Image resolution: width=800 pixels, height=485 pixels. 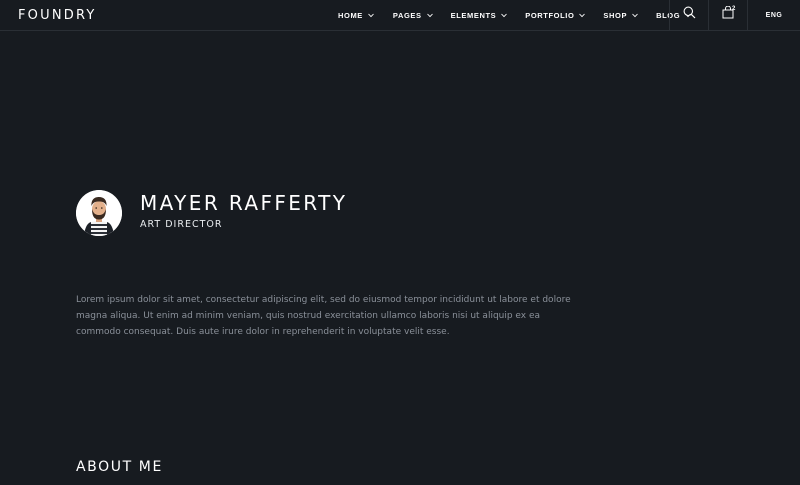 I want to click on nav-item-shop: SHOP, so click(x=620, y=15).